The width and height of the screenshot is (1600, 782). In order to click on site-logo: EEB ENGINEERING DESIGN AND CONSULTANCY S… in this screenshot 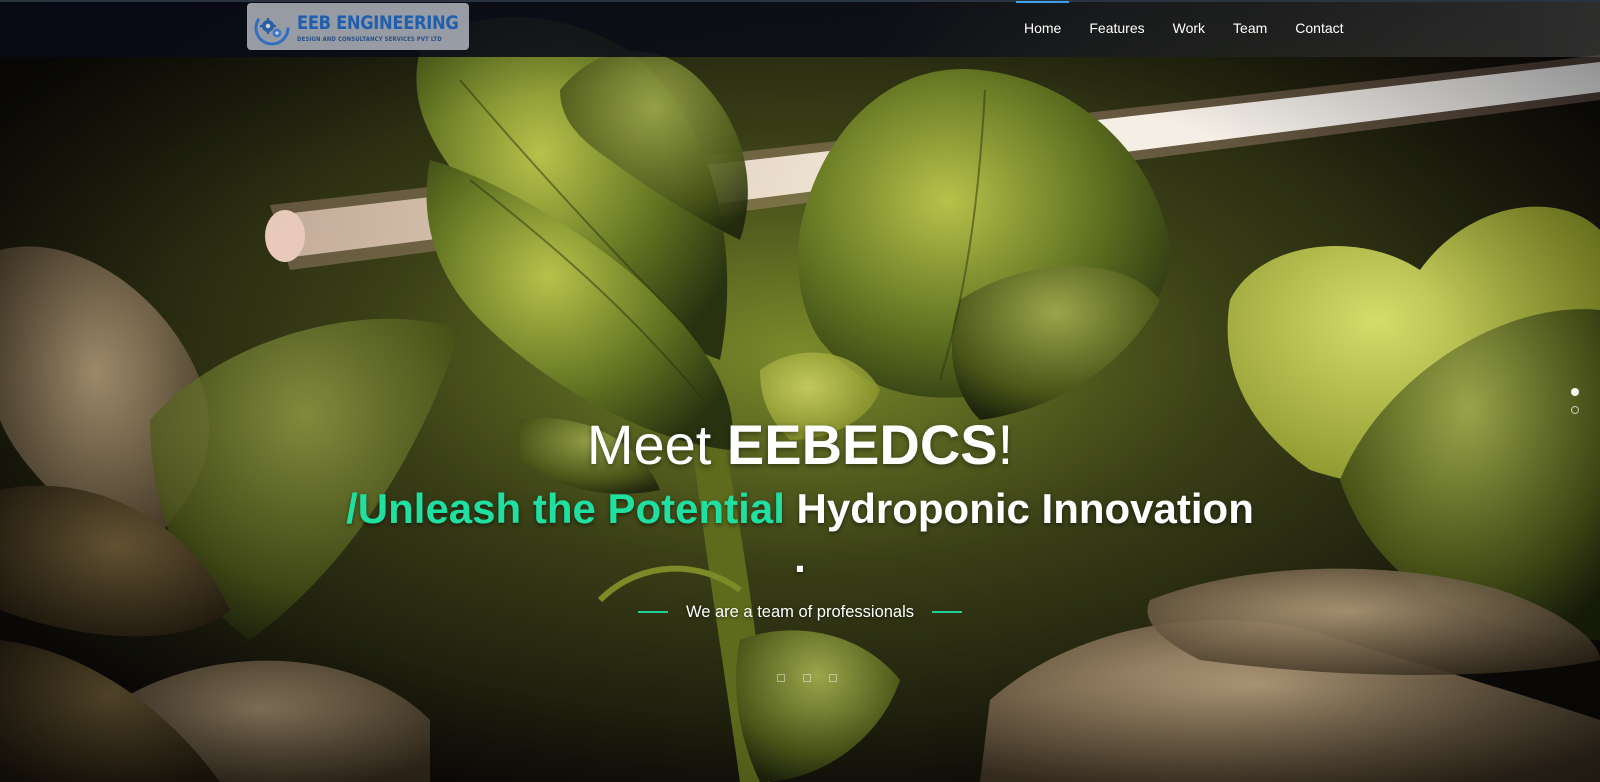, I will do `click(358, 26)`.